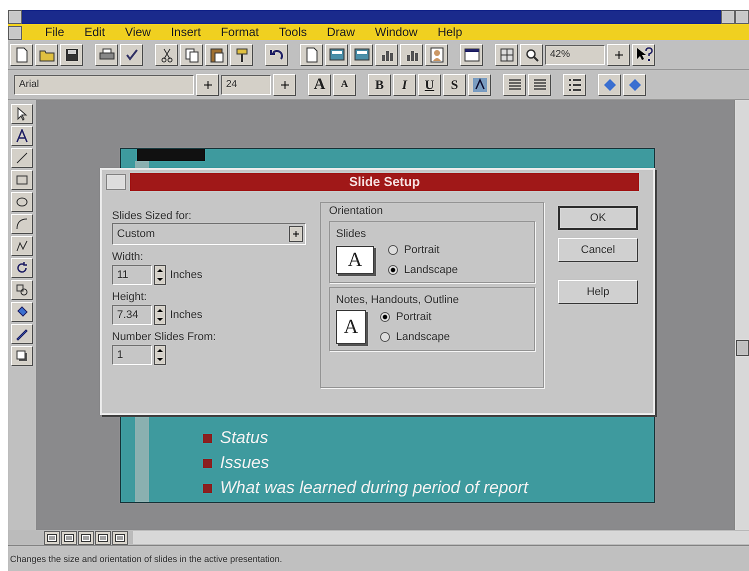  I want to click on copy-icon, so click(192, 54).